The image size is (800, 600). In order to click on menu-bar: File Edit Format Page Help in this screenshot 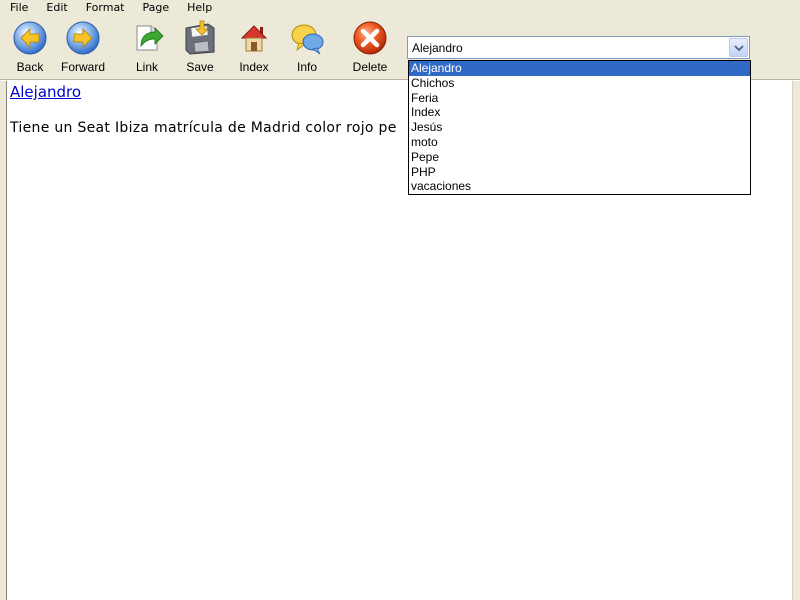, I will do `click(400, 7)`.